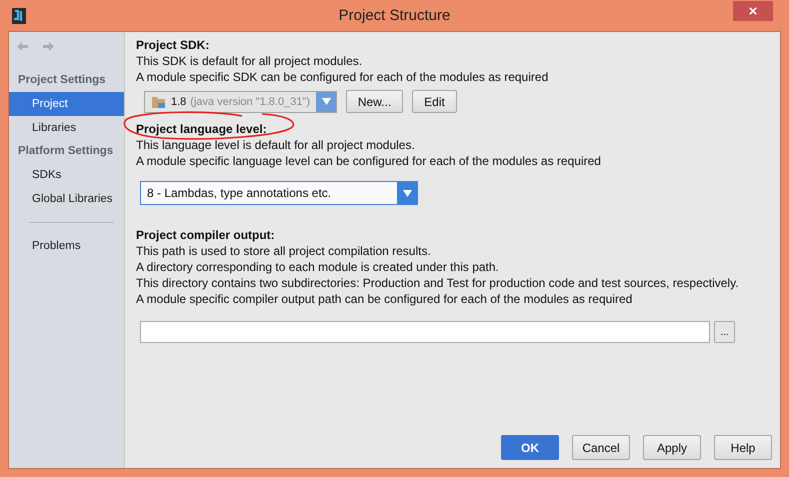  Describe the element at coordinates (284, 251) in the screenshot. I see `description-text: This path is used to store all project compilation results.` at that location.